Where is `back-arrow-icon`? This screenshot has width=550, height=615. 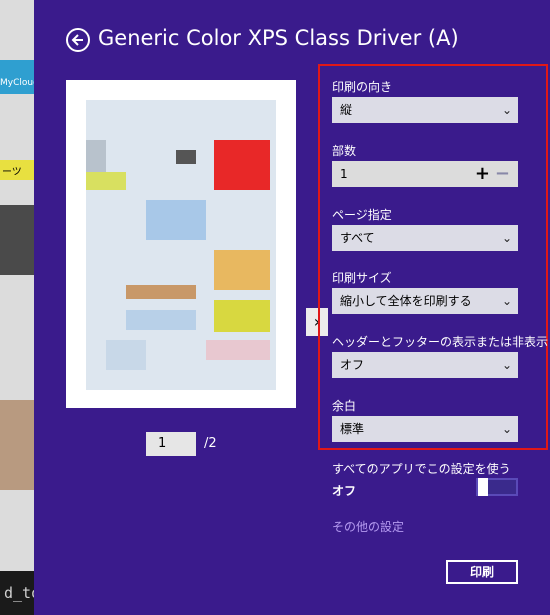 back-arrow-icon is located at coordinates (77, 40).